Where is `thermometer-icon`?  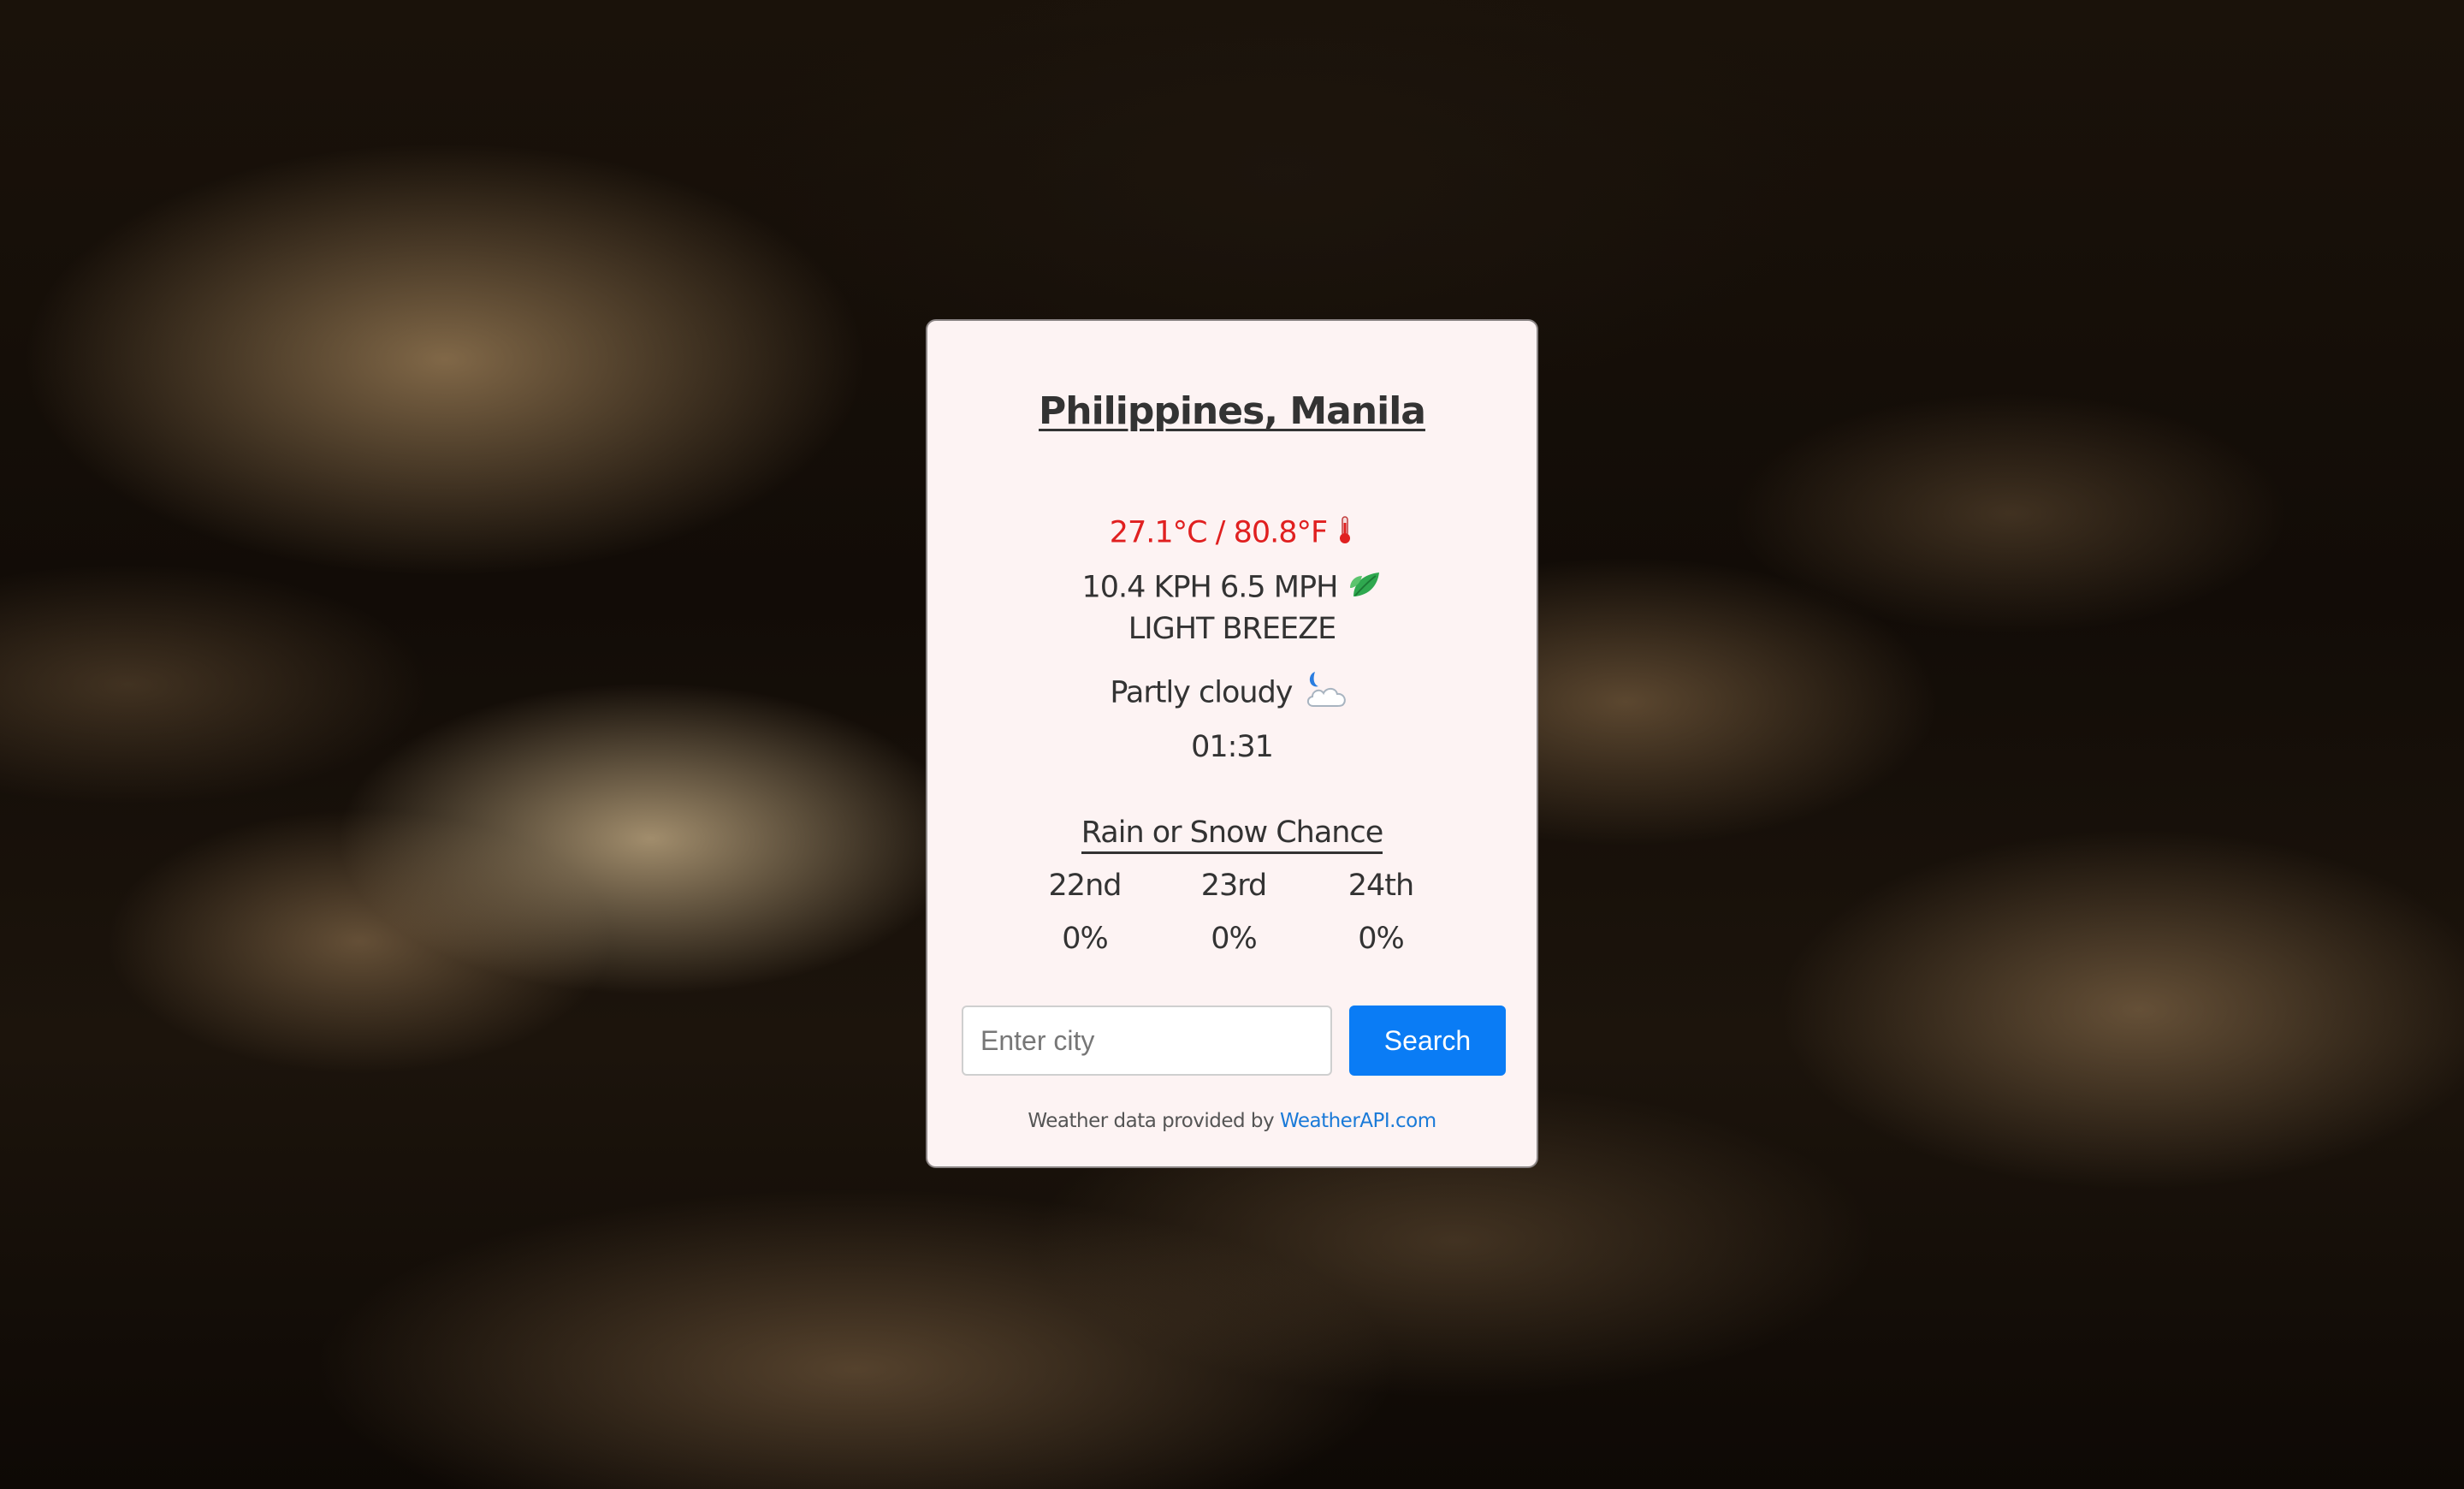 thermometer-icon is located at coordinates (1345, 533).